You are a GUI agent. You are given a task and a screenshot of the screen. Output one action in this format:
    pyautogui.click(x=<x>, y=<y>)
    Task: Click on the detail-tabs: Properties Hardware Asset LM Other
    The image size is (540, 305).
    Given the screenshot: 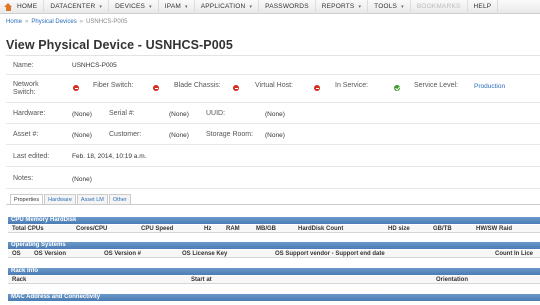 What is the action you would take?
    pyautogui.click(x=71, y=199)
    